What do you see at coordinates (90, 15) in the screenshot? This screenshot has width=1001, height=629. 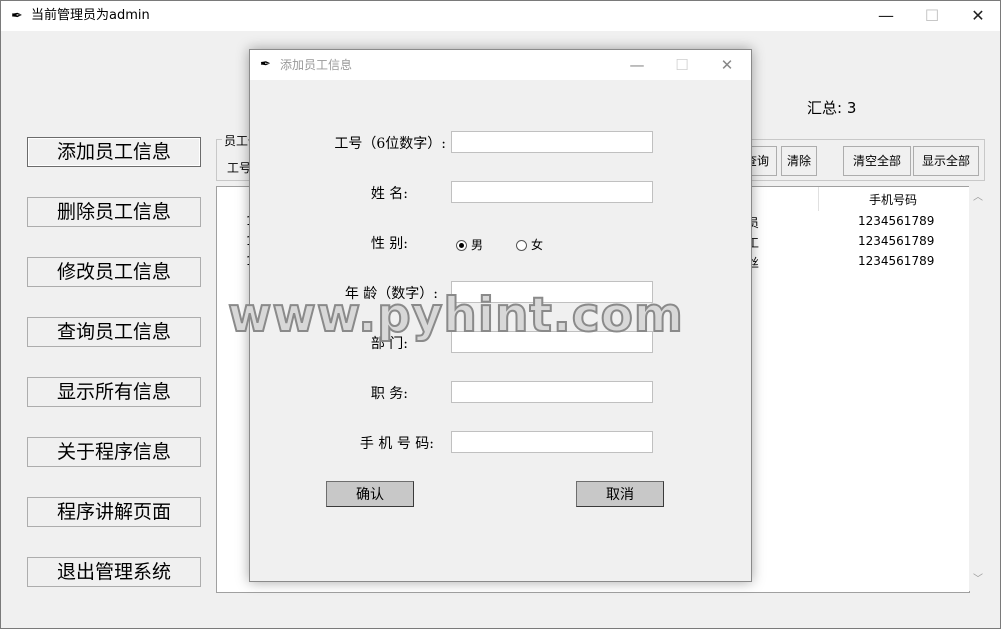 I see `main-window-title: 当前管理员为admin` at bounding box center [90, 15].